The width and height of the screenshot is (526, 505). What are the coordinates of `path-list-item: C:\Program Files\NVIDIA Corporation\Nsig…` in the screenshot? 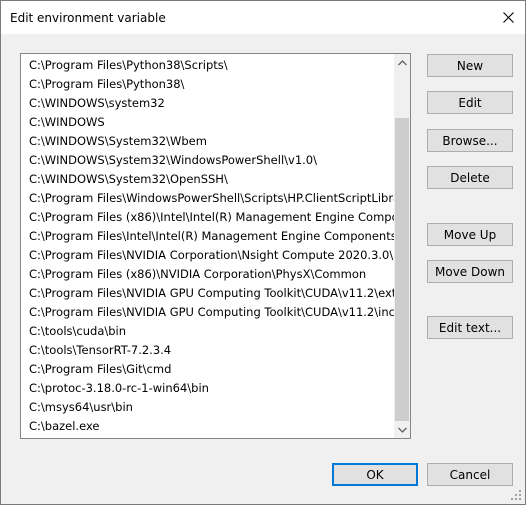 It's located at (208, 255).